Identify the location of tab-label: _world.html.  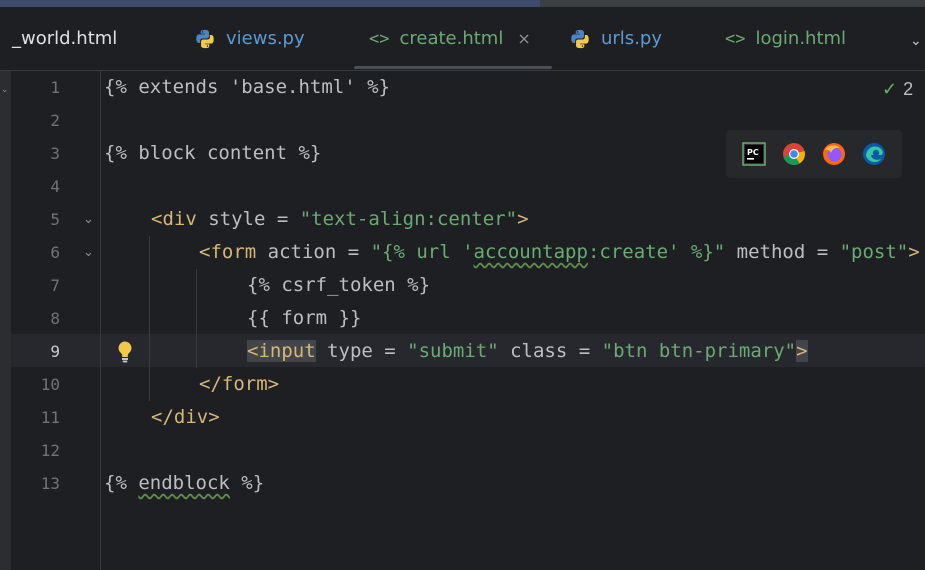
(65, 38).